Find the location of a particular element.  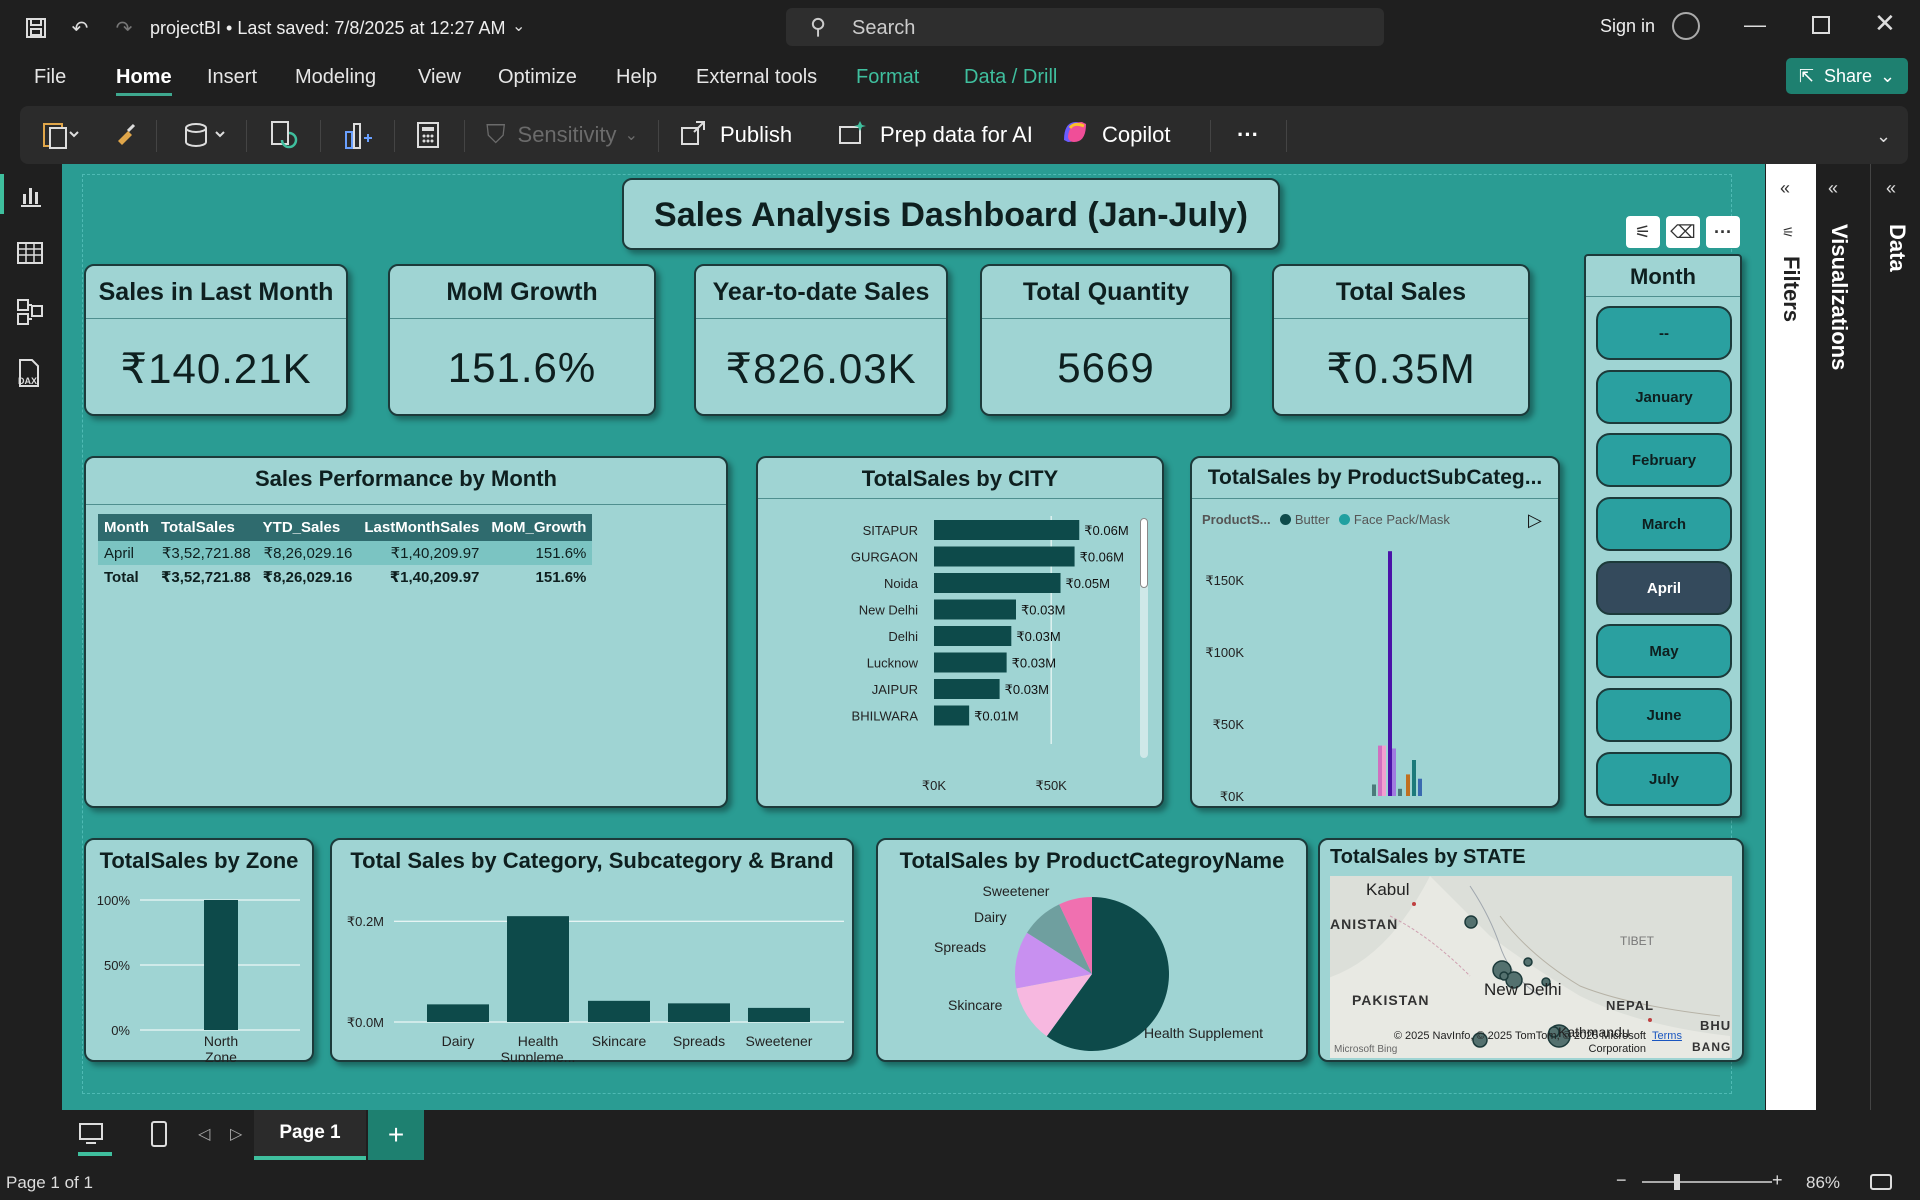

menu-external-tools: External tools is located at coordinates (756, 77).